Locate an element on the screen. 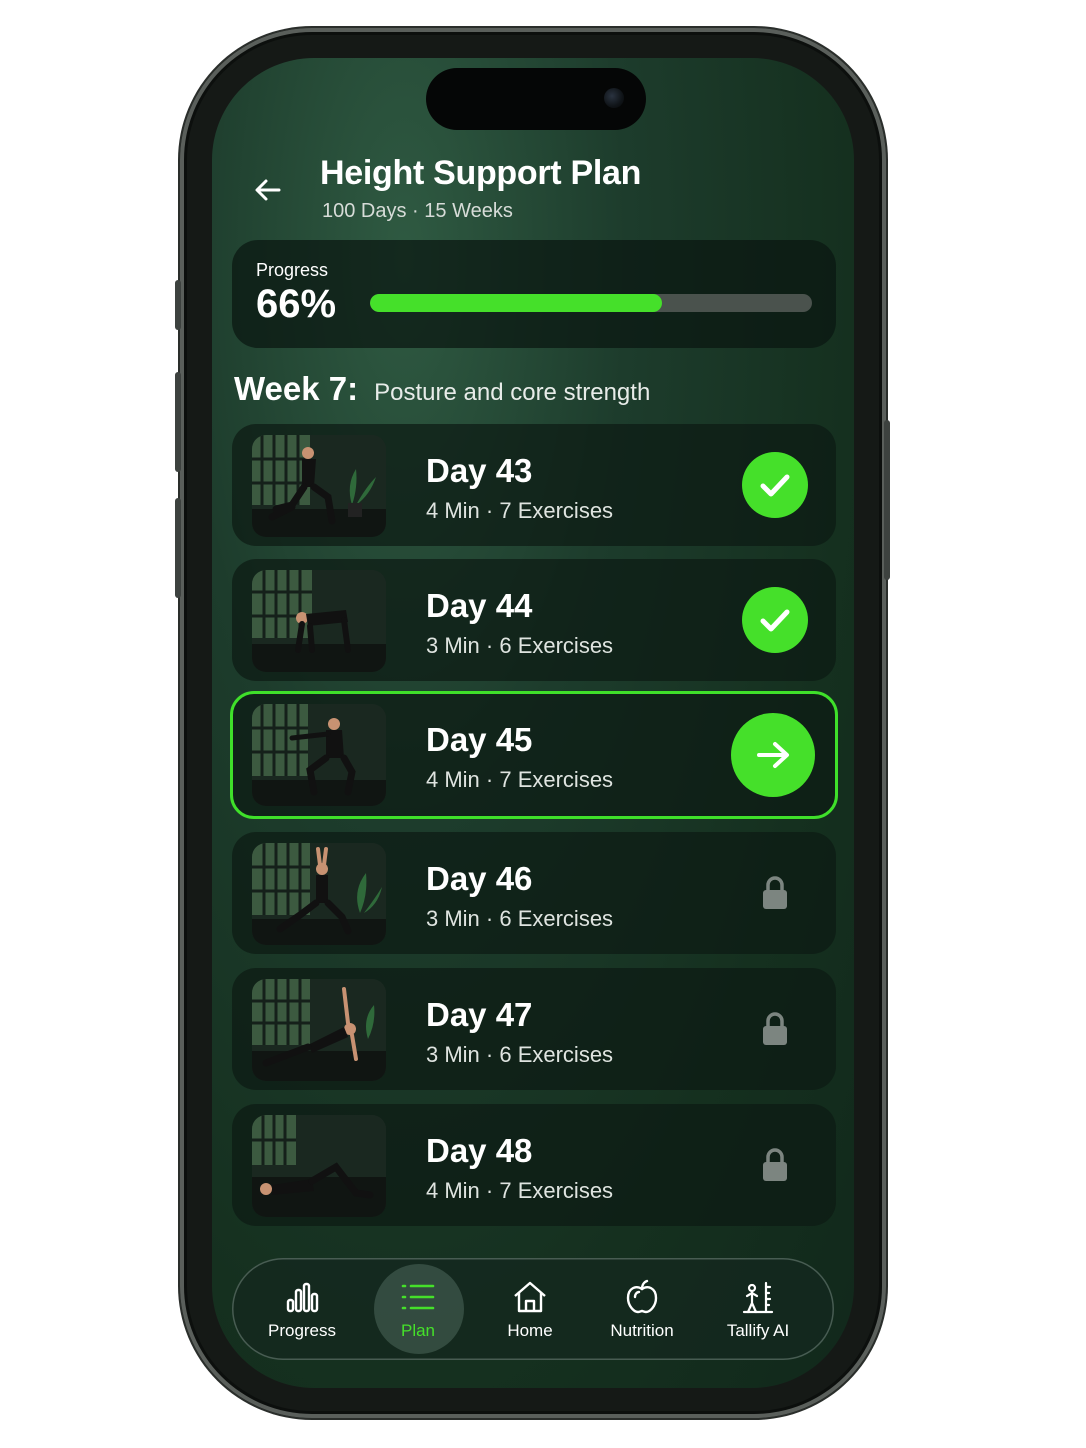 Image resolution: width=1086 pixels, height=1448 pixels. height-chart-icon is located at coordinates (758, 1297).